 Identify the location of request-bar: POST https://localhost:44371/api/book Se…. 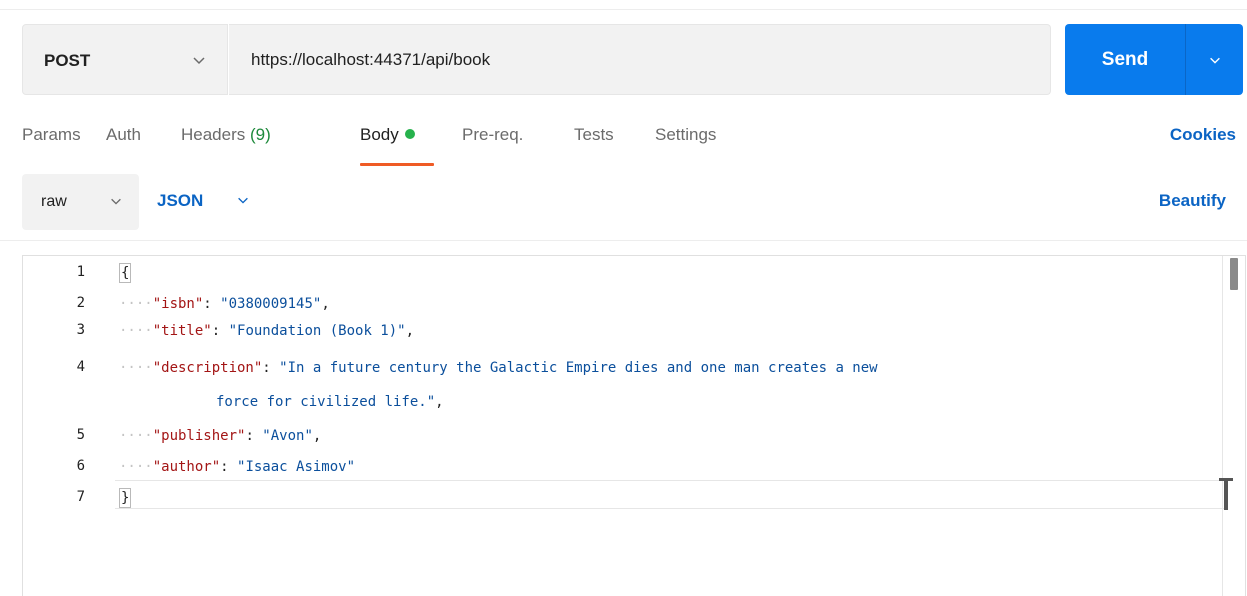
(632, 59).